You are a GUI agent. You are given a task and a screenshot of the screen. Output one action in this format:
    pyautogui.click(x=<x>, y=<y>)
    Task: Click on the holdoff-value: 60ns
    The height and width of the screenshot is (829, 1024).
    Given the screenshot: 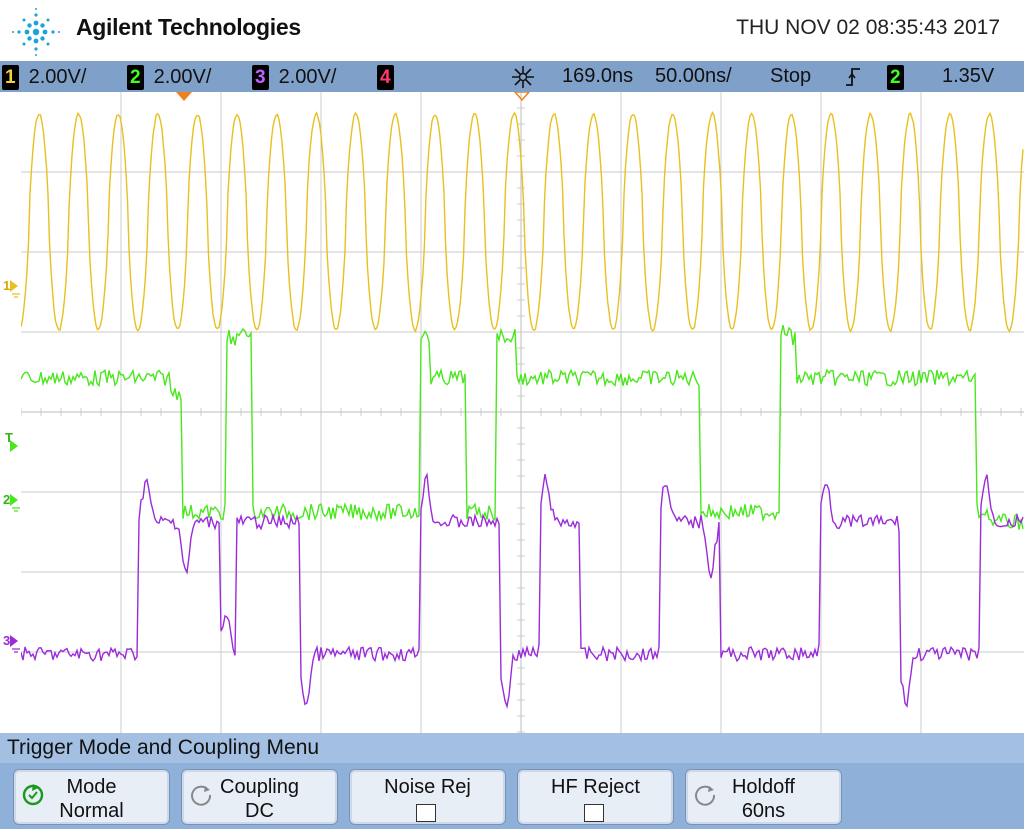 What is the action you would take?
    pyautogui.click(x=763, y=811)
    